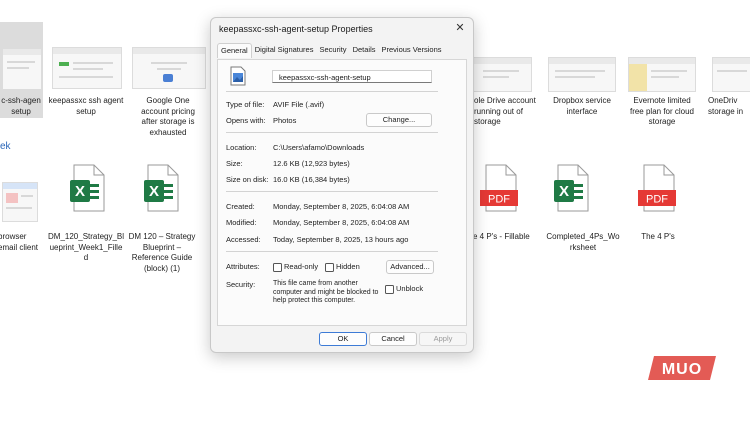 The image size is (750, 422). What do you see at coordinates (86, 248) in the screenshot?
I see `file-name-label: DM_120_Strategy_Bl ueprint_Week1_Fille d` at bounding box center [86, 248].